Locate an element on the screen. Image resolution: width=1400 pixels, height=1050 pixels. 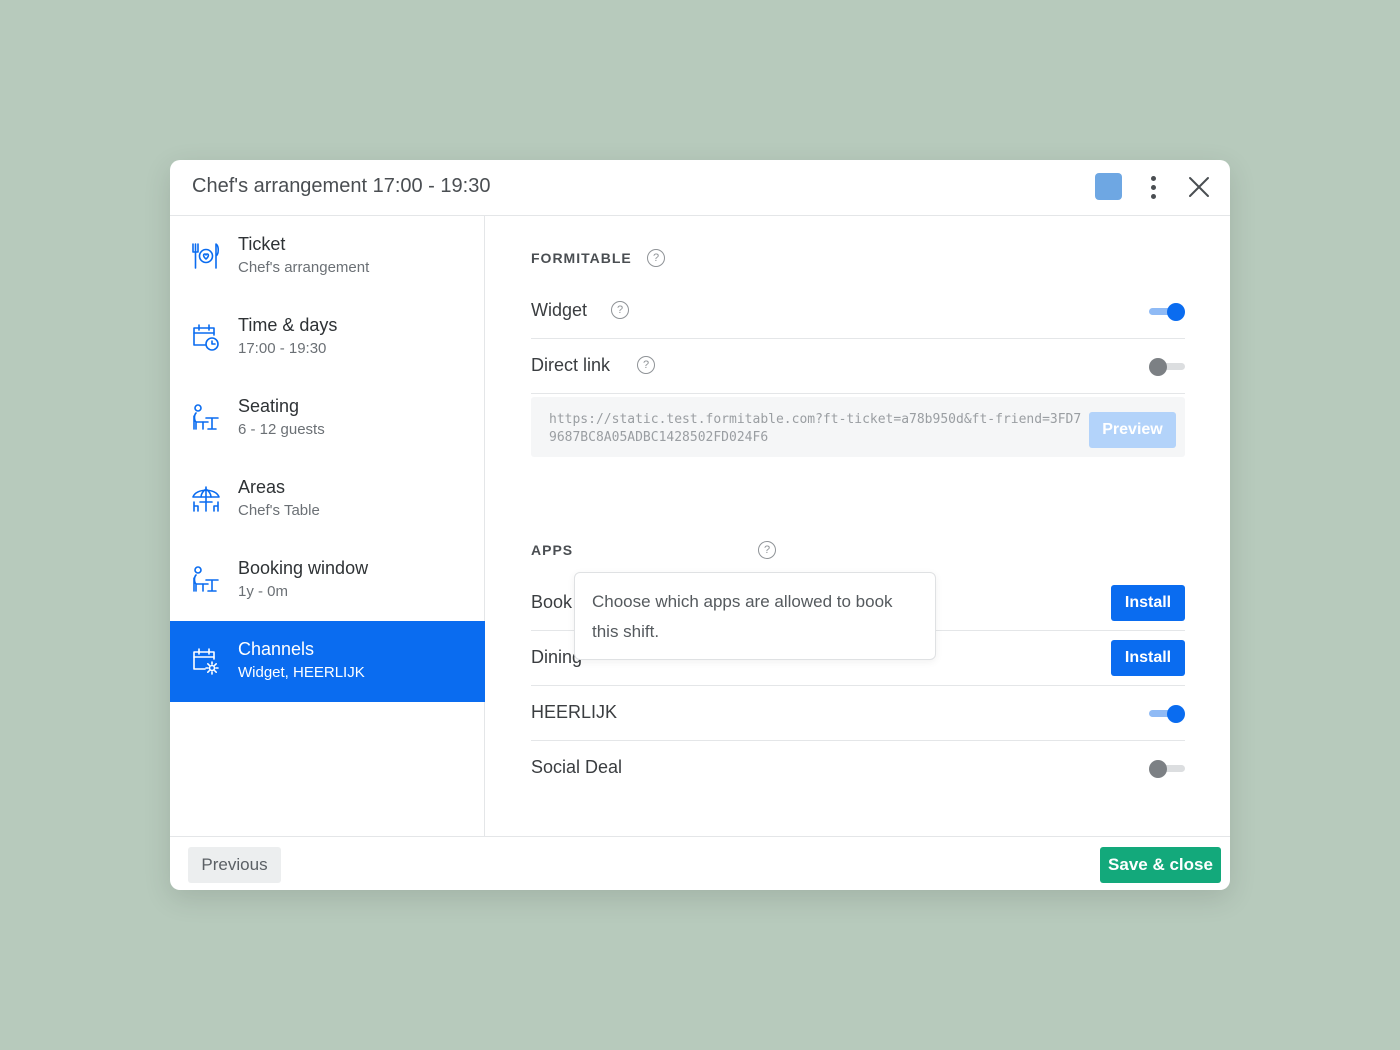
direct-link-toggle is located at coordinates (1167, 367).